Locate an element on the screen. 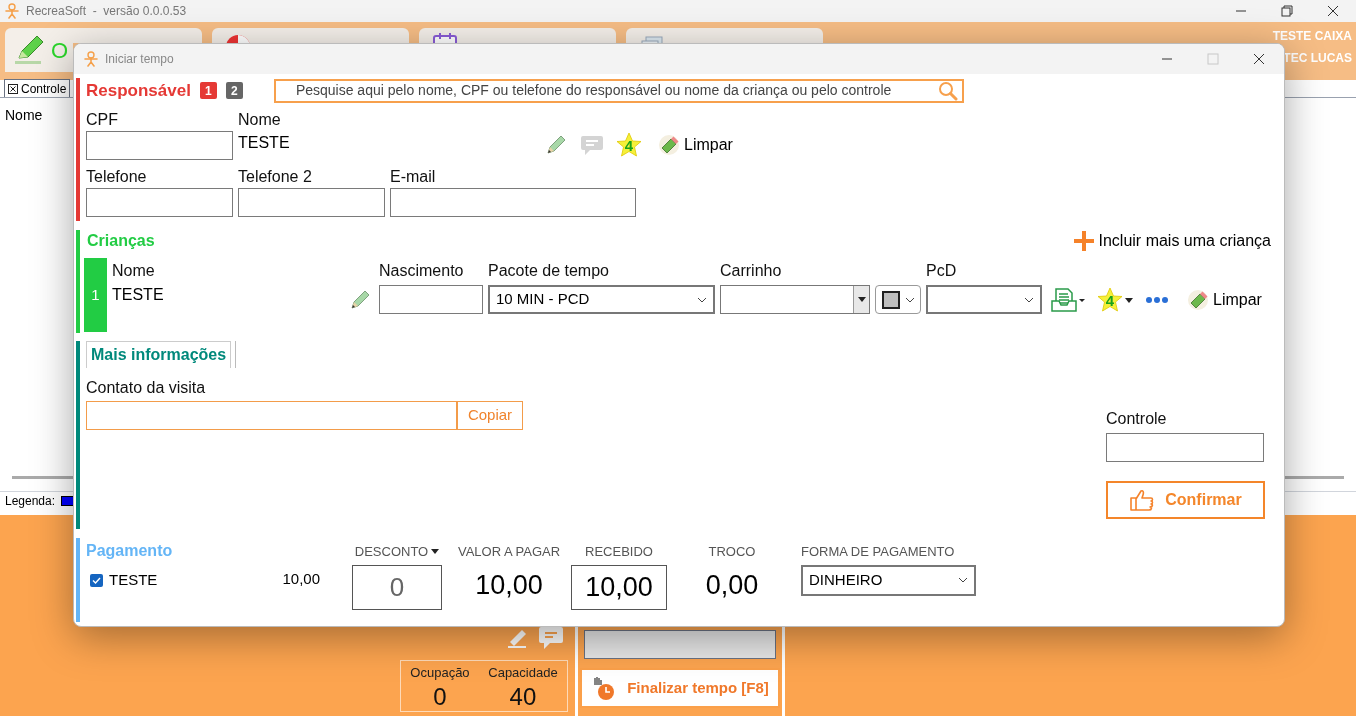  tab: Controle is located at coordinates (37, 88).